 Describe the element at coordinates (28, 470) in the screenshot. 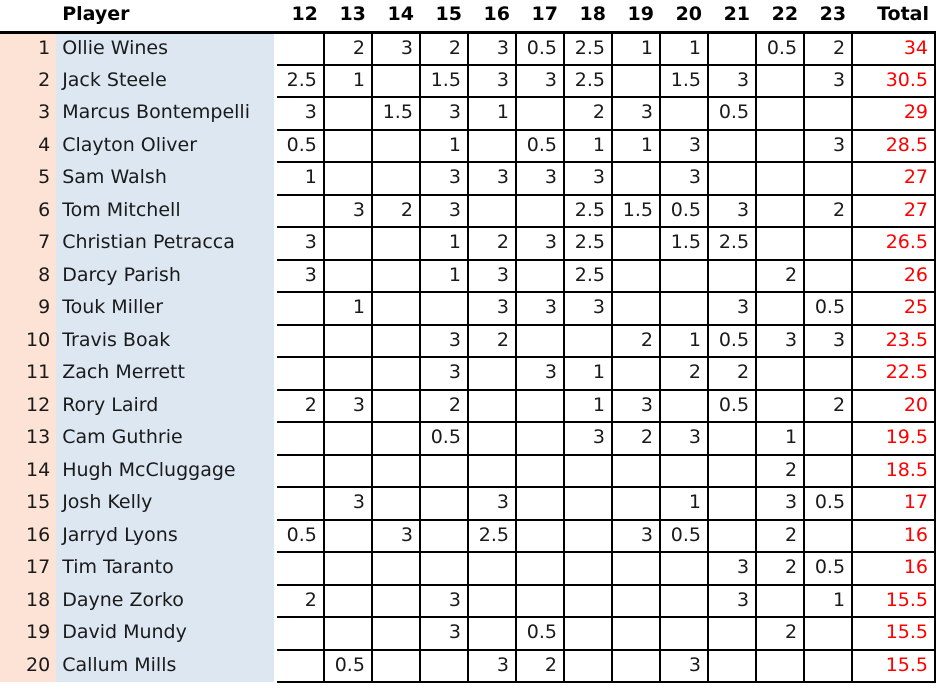

I see `cell-rank: 14` at that location.